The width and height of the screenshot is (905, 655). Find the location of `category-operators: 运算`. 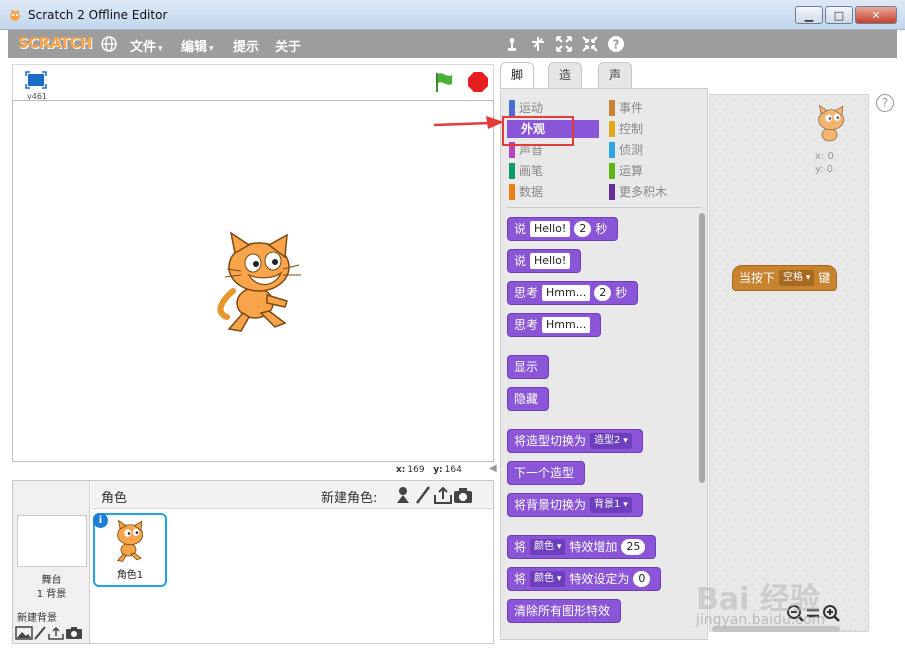

category-operators: 运算 is located at coordinates (626, 171).